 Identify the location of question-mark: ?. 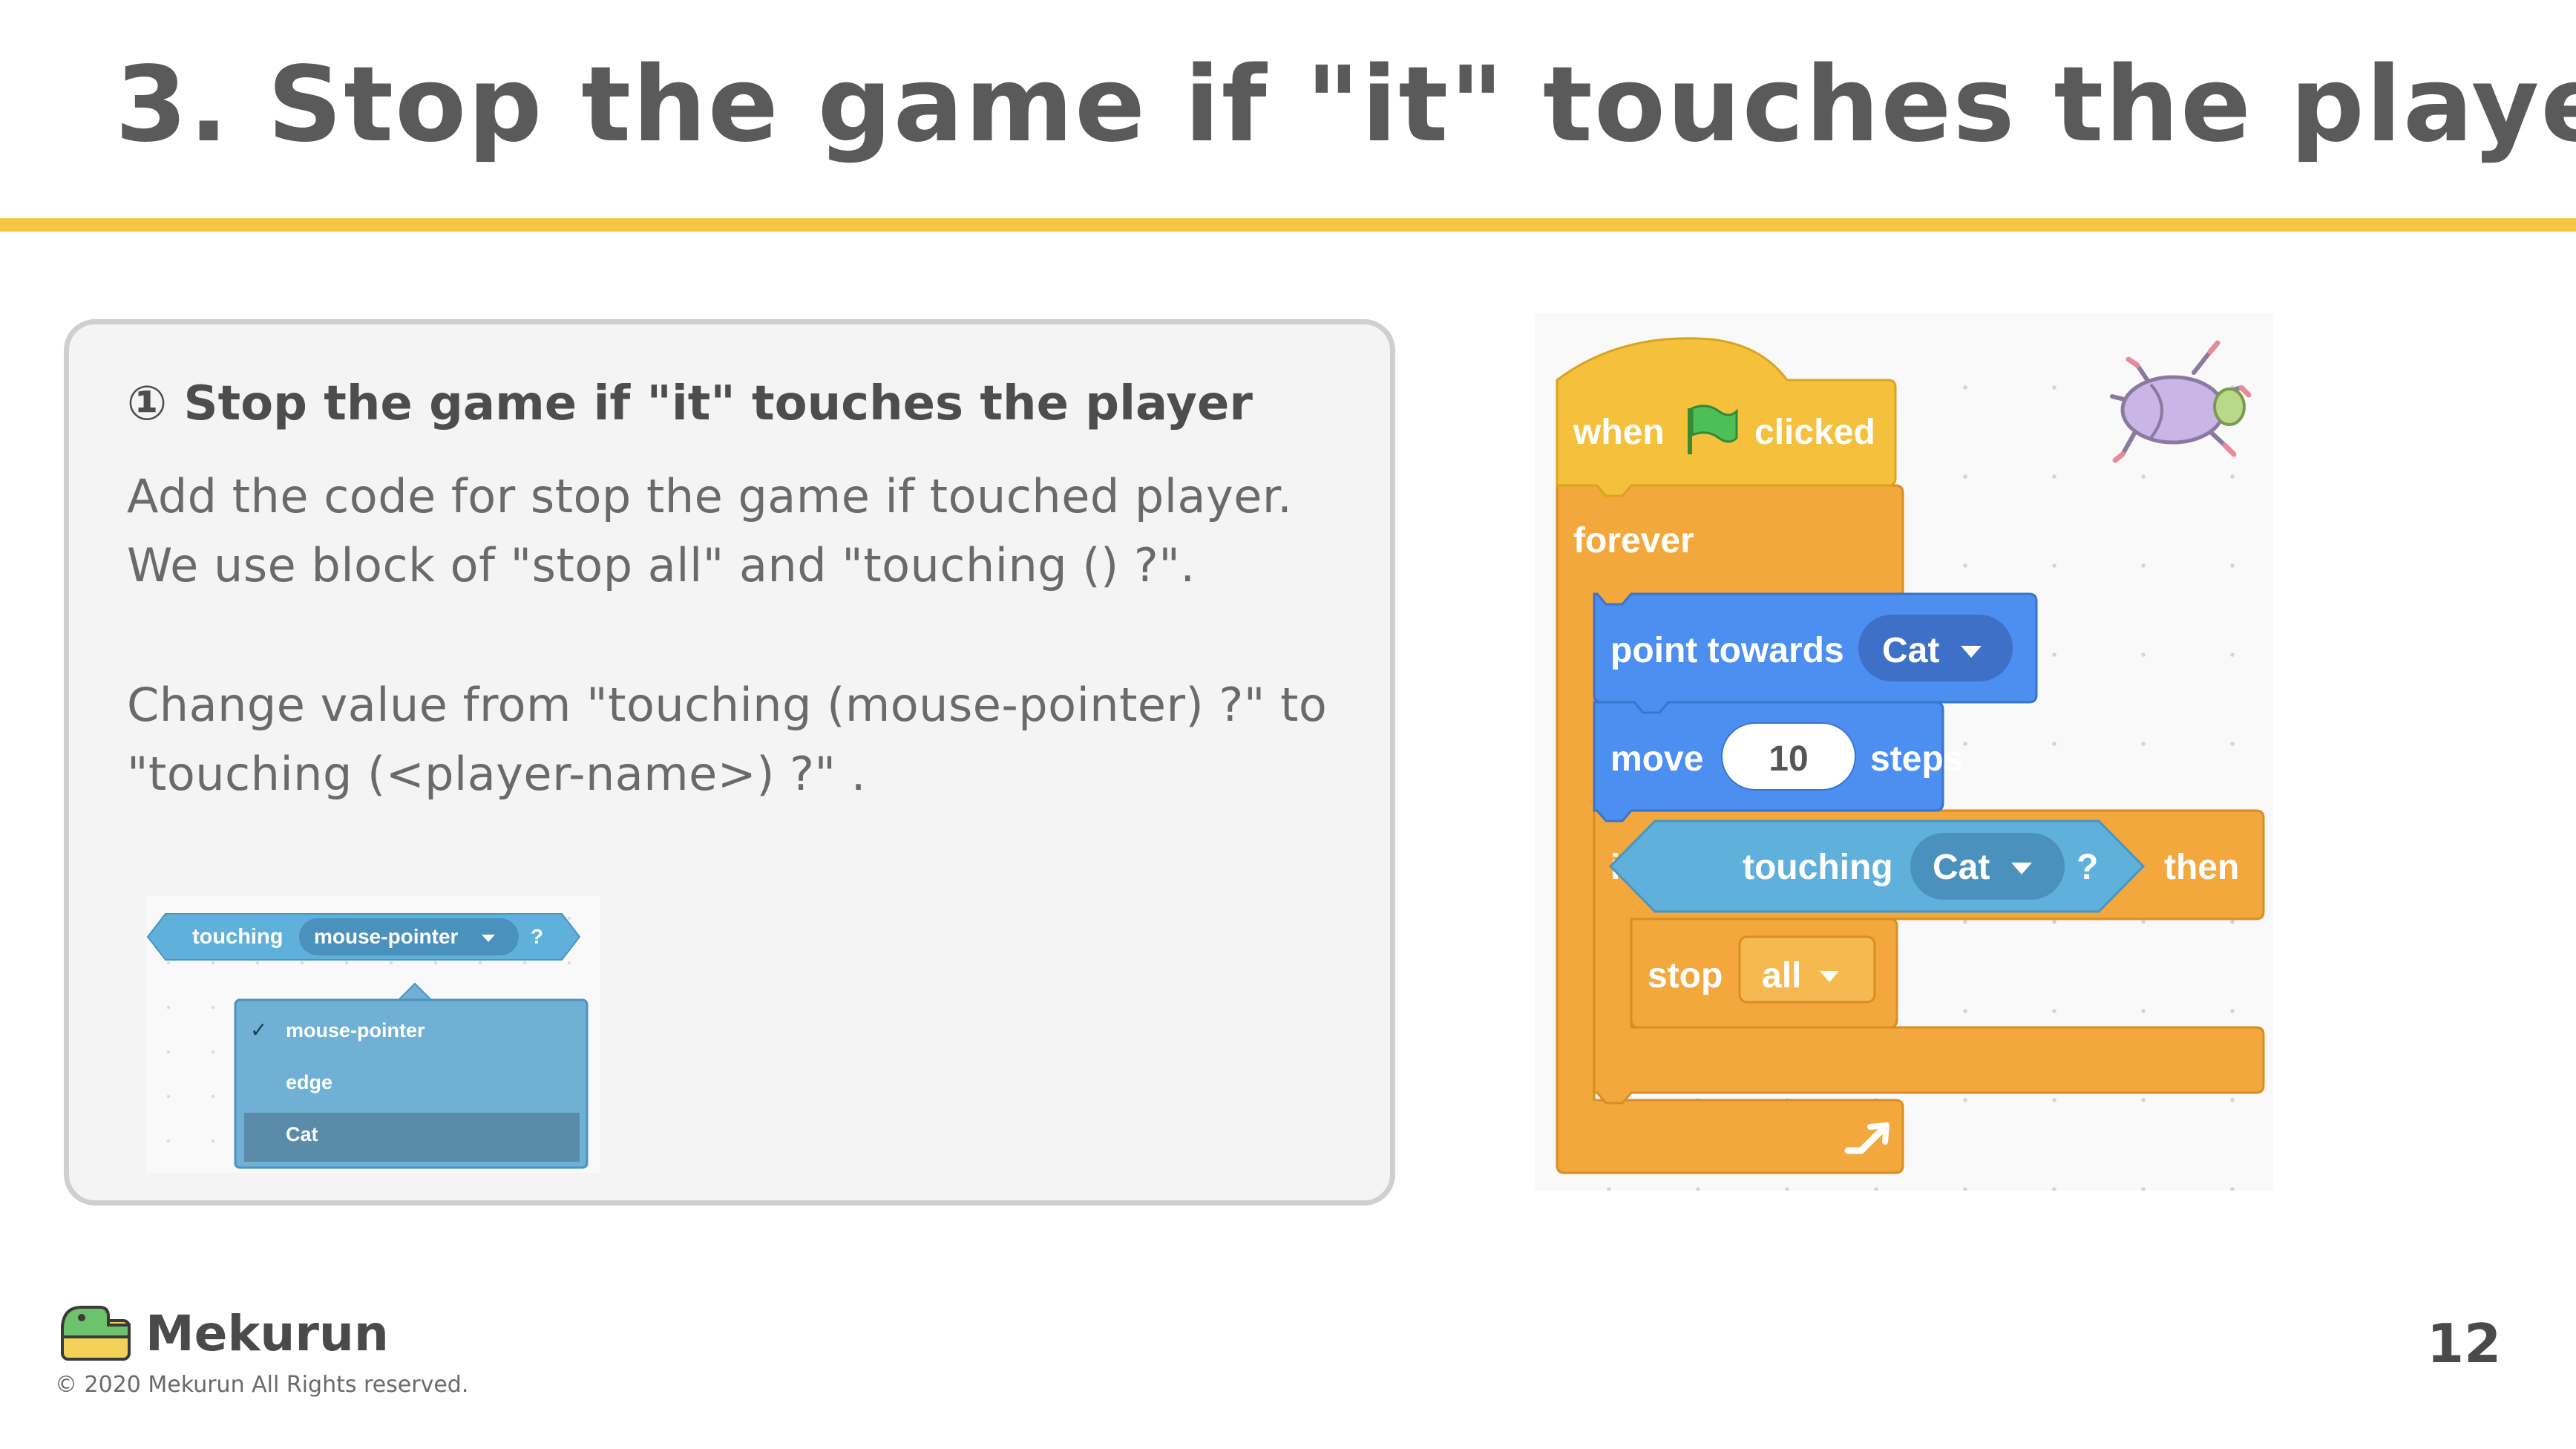
(537, 937).